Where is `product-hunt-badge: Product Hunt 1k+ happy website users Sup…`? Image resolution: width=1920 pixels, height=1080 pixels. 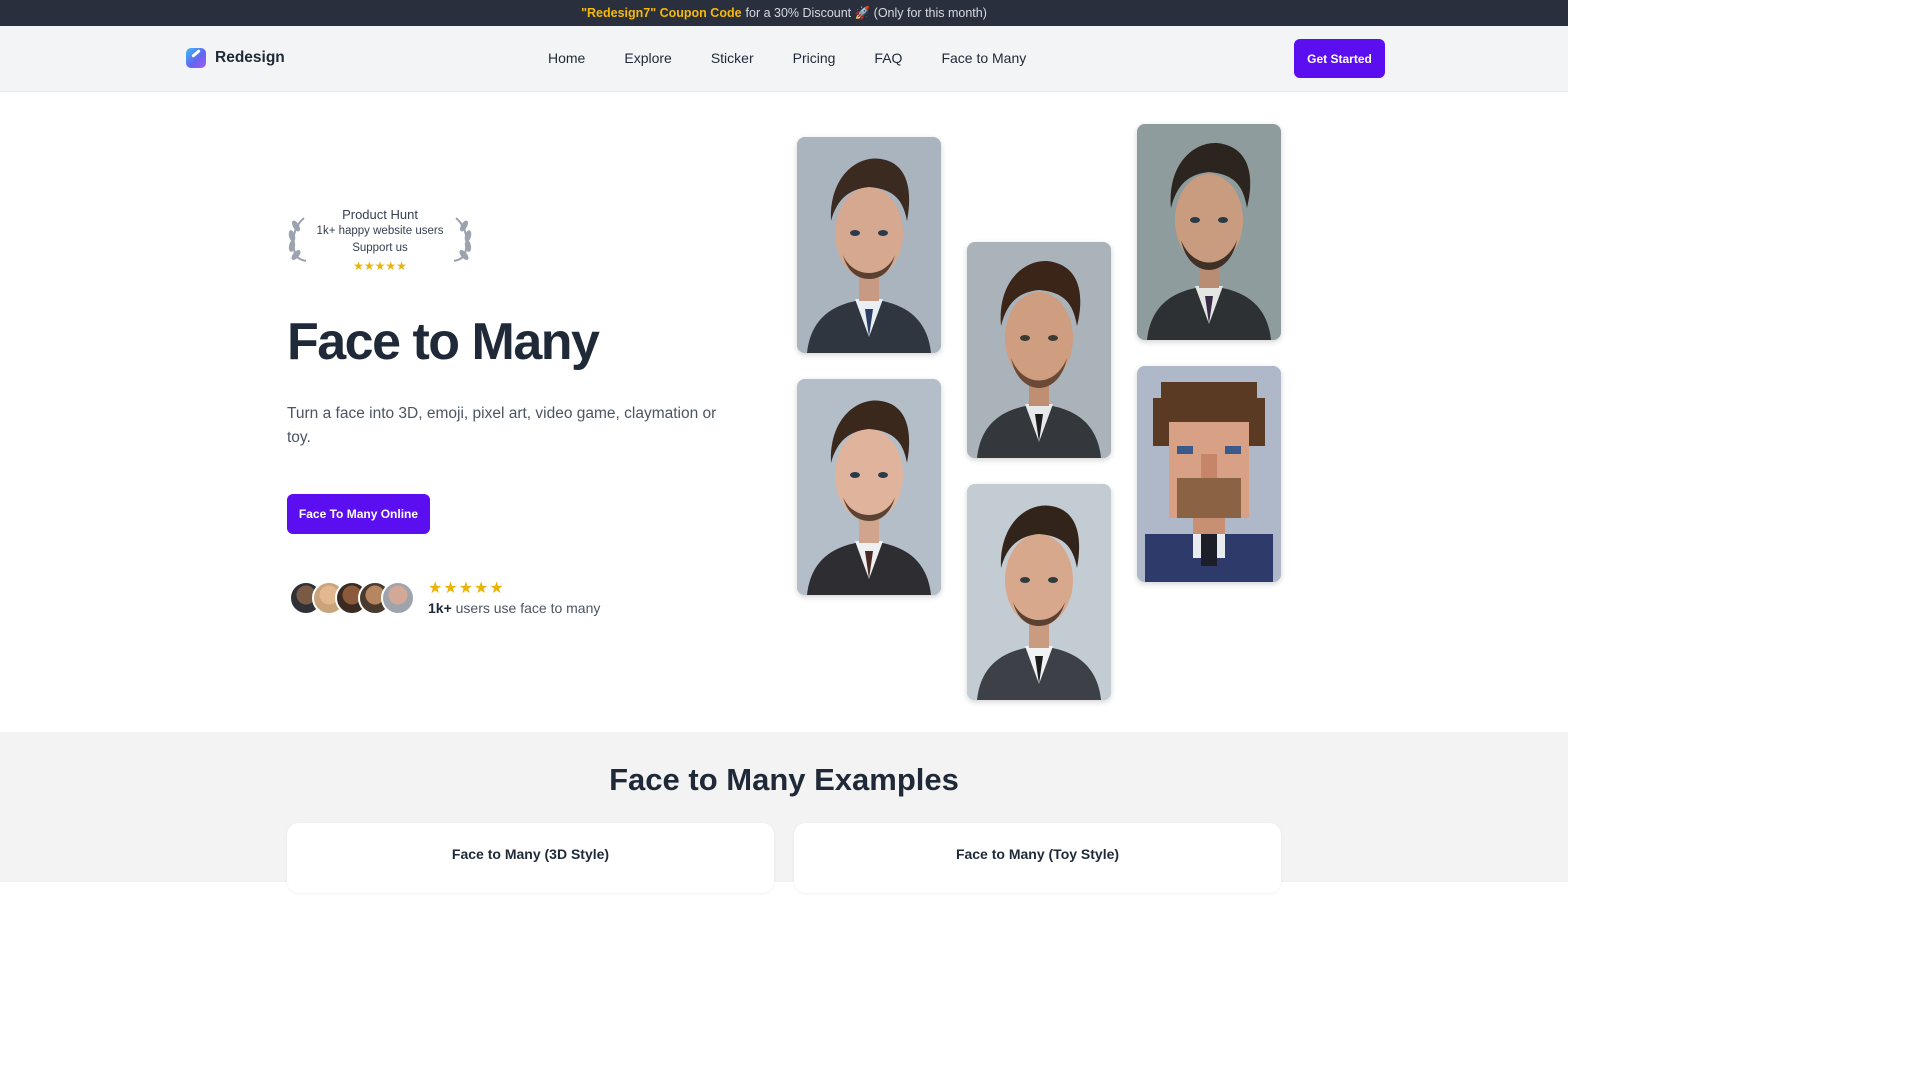
product-hunt-badge: Product Hunt 1k+ happy website users Sup… is located at coordinates (380, 241).